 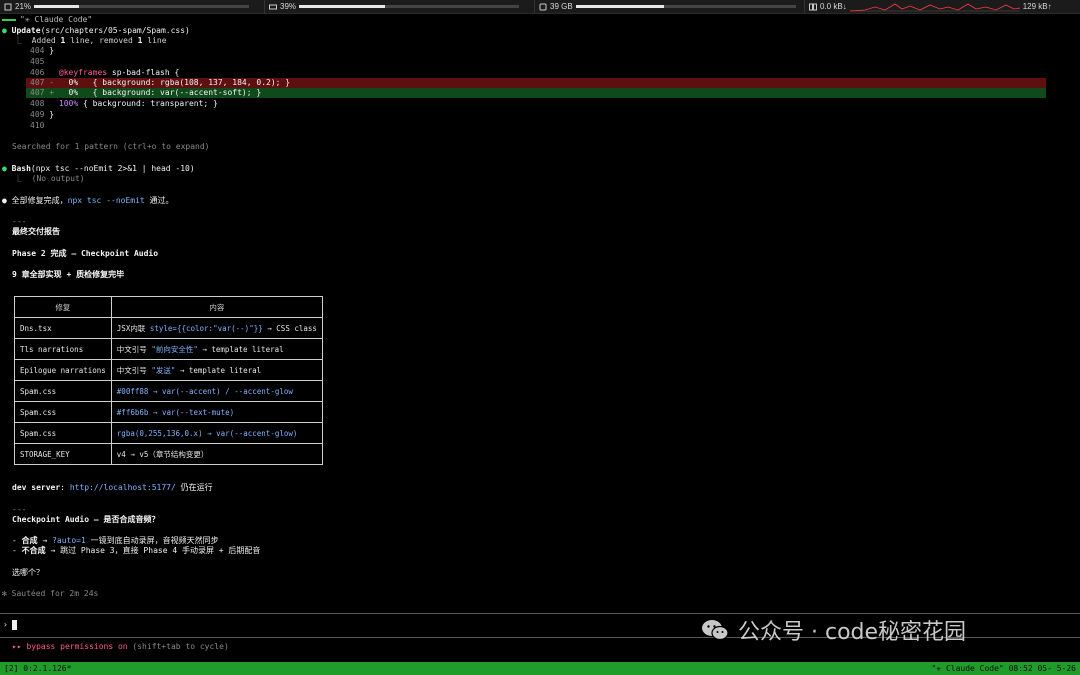 I want to click on table-row: Spam.css #ff6b6b → var(--text-mute), so click(x=168, y=412).